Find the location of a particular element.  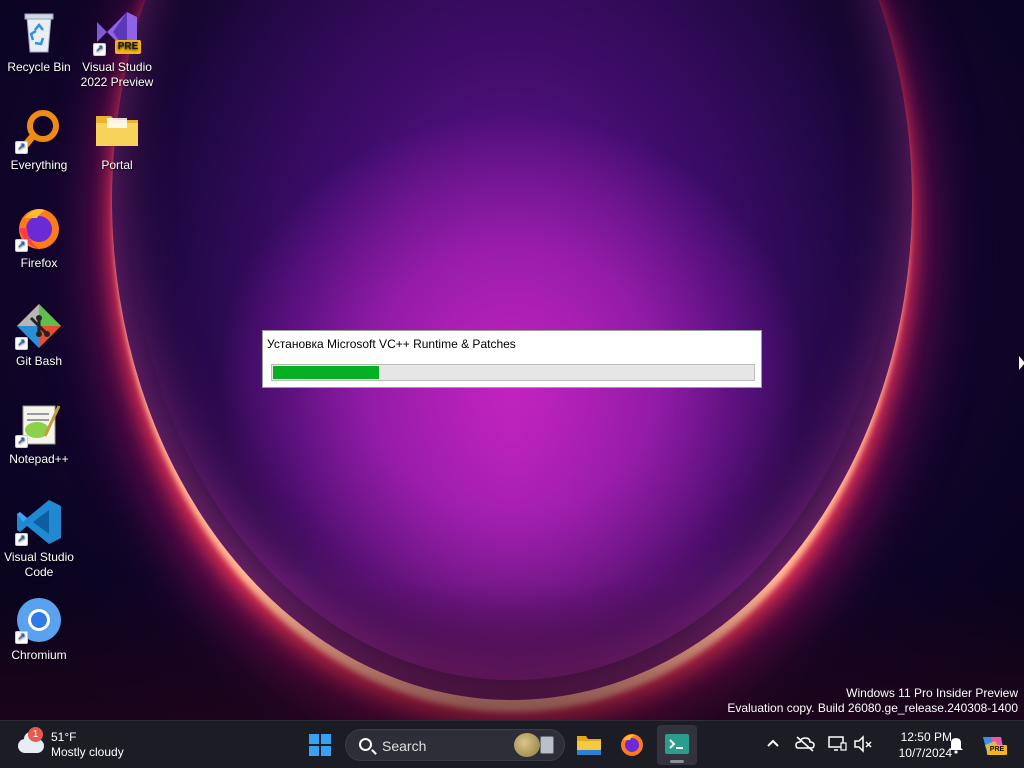

desktop-icon-label: Firefox is located at coordinates (39, 263).